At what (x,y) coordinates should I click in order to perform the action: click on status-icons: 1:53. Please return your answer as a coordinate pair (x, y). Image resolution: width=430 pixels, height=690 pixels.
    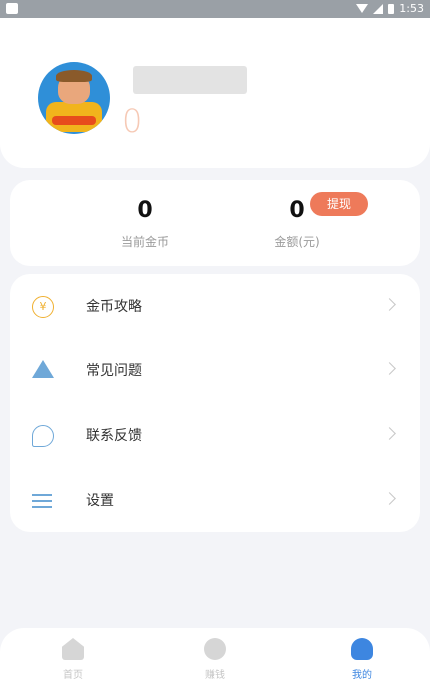
    Looking at the image, I should click on (390, 8).